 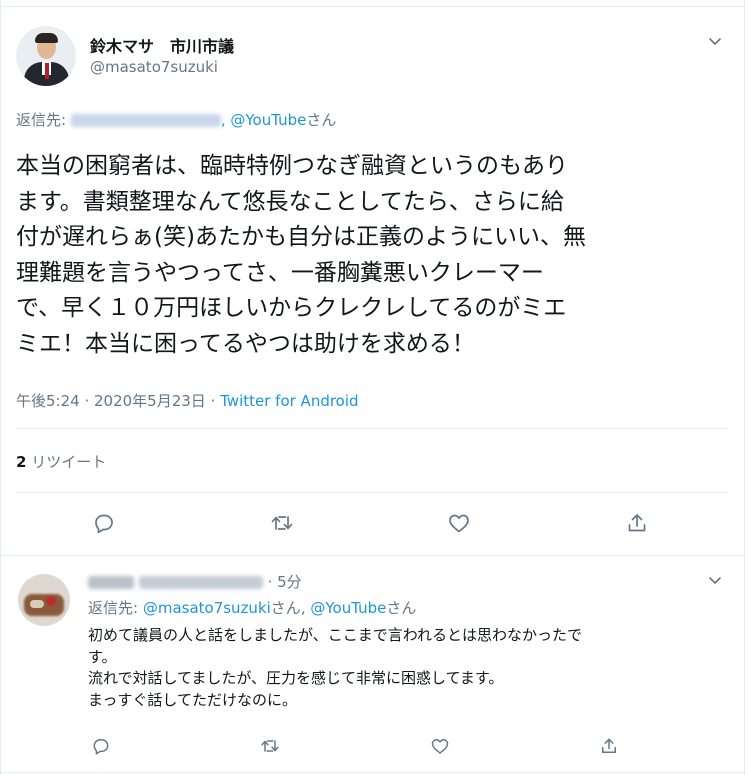 I want to click on reply-text-line: 流れで対話してましたが、圧力を感じて非常に困惑してます。, so click(x=296, y=678).